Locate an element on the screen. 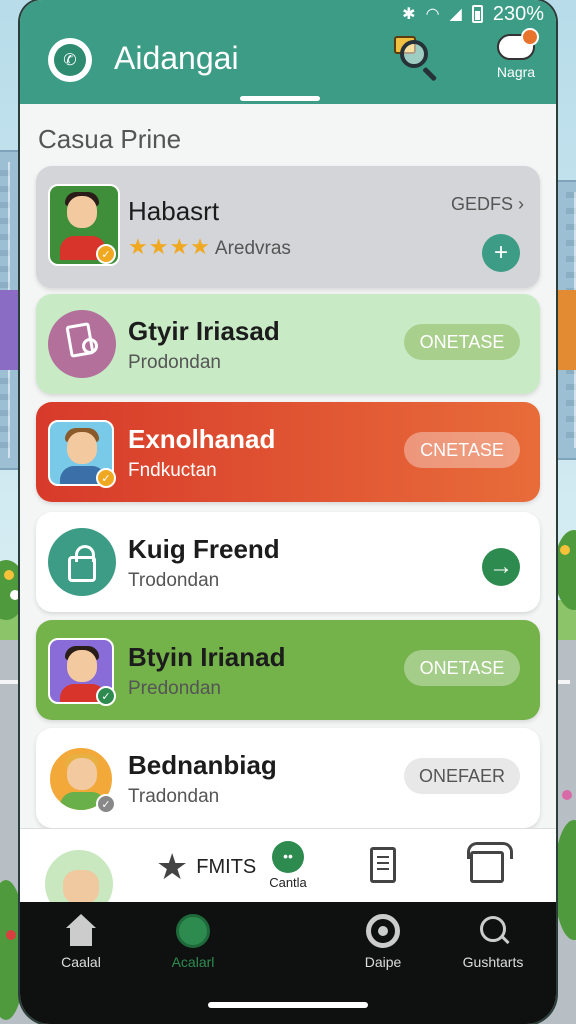 The height and width of the screenshot is (1024, 576). contact-card: ✓ Exnolhanad Fndkuctan CNETASE is located at coordinates (288, 452).